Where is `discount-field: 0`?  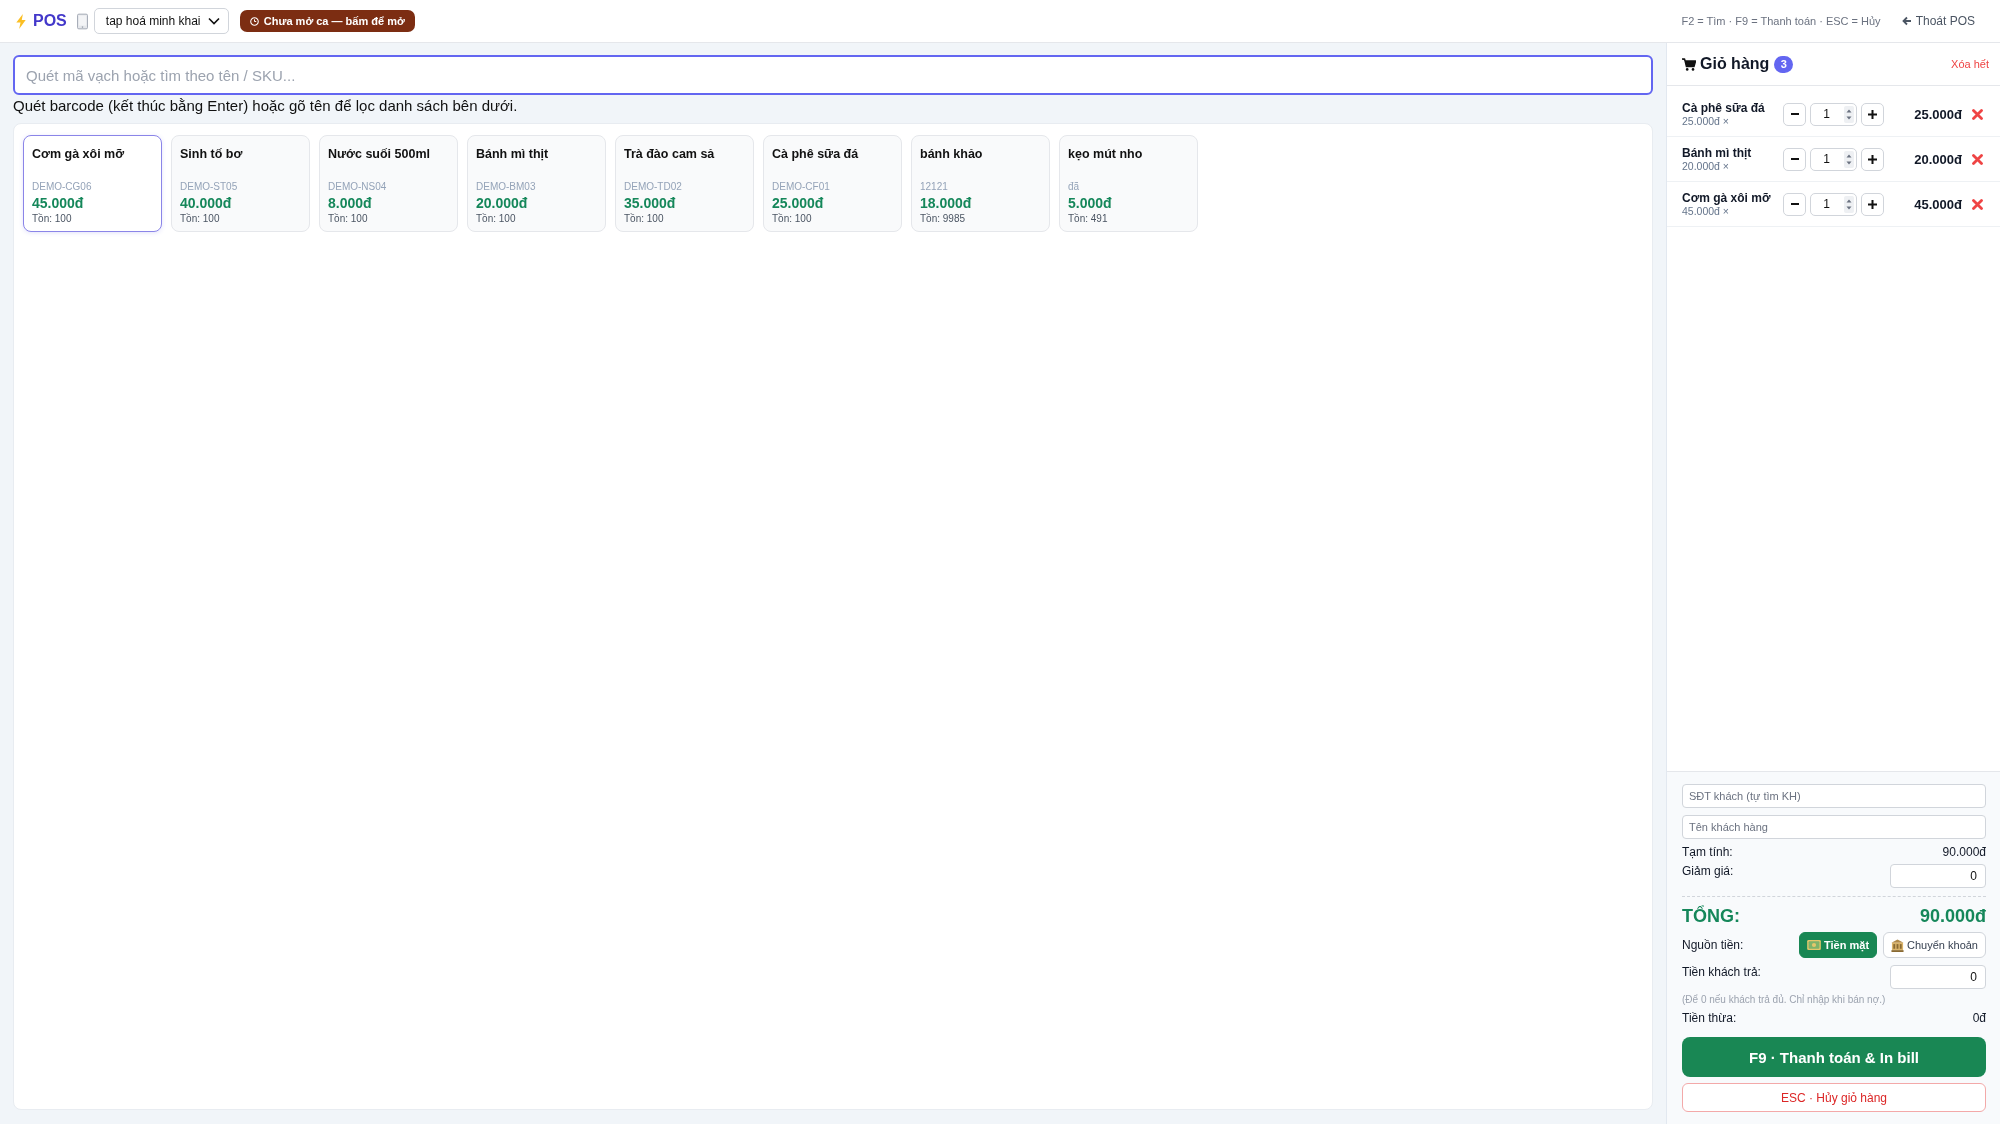
discount-field: 0 is located at coordinates (1938, 876).